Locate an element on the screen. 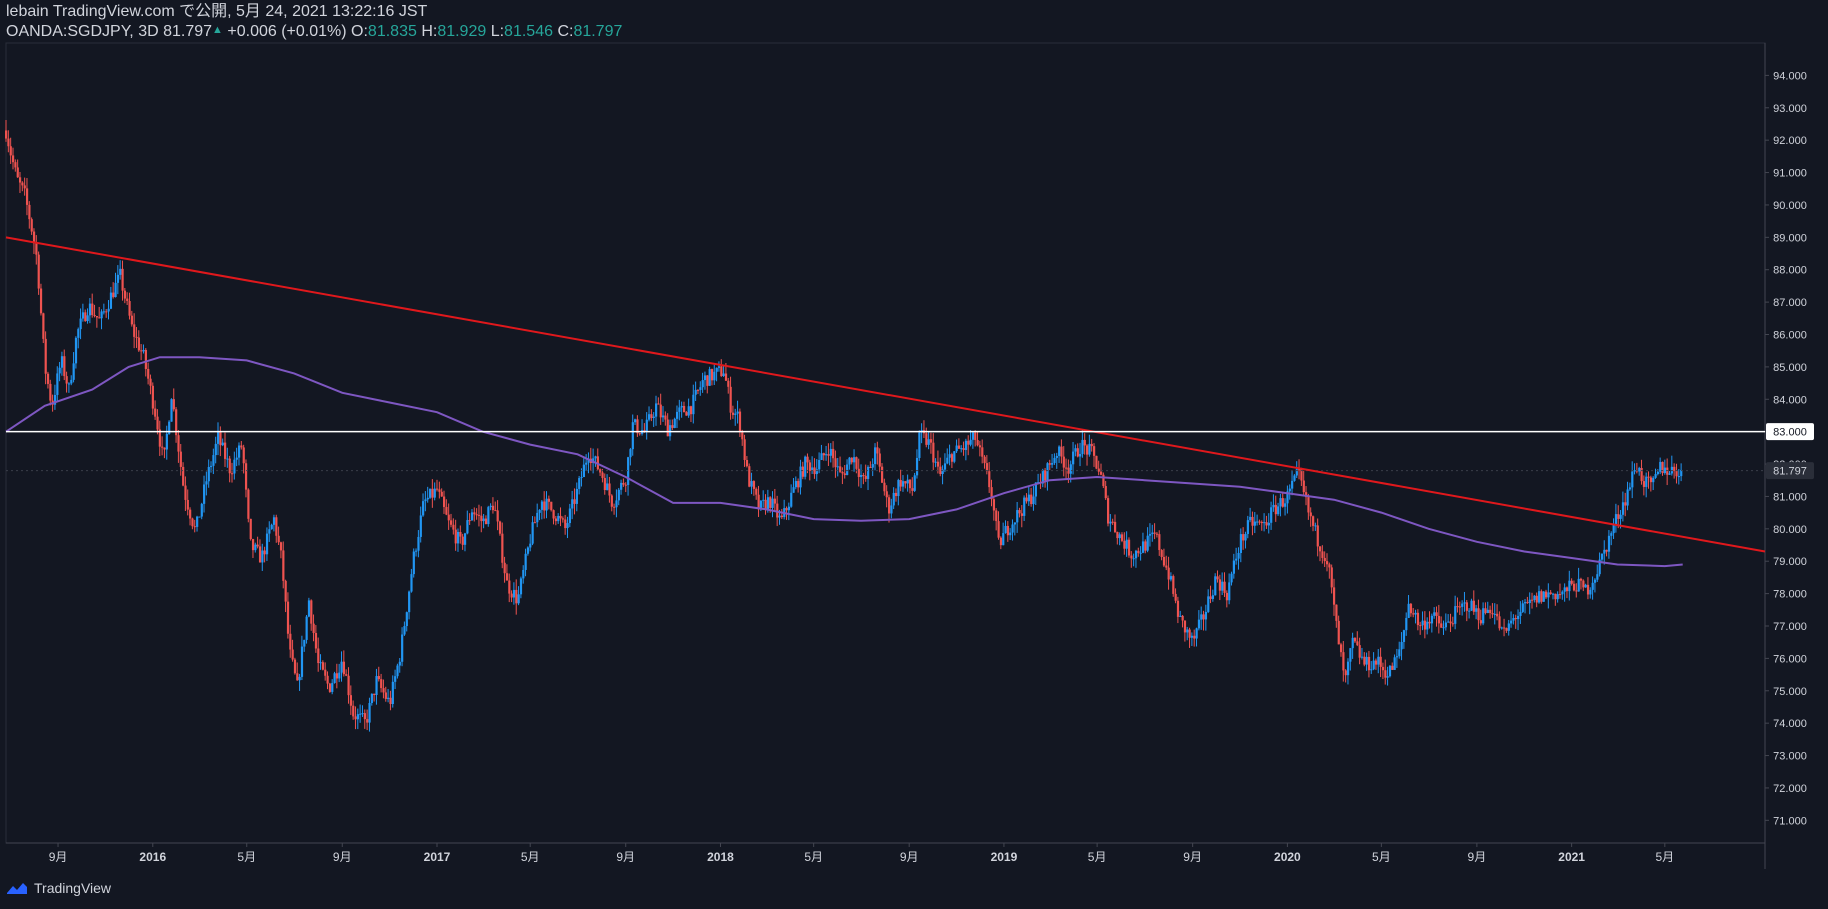  time-tick-label: 2019 is located at coordinates (1004, 857).